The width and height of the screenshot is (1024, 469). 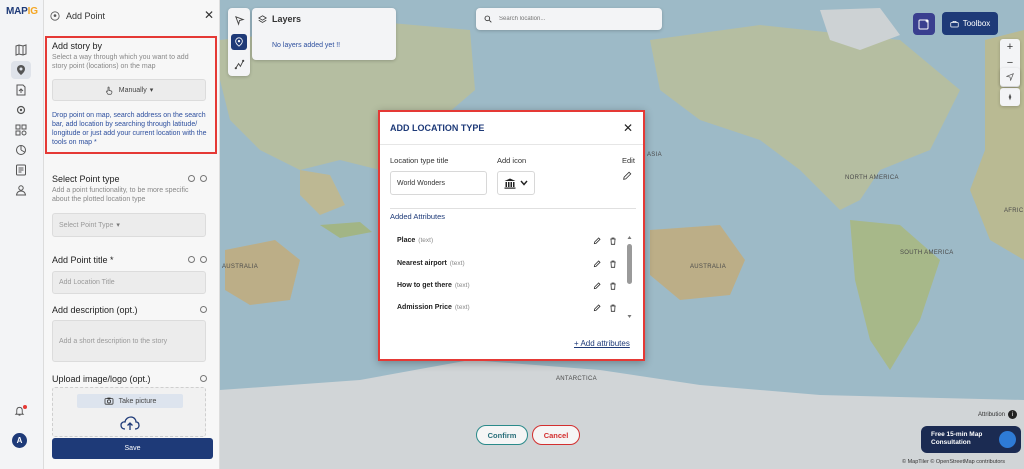 I want to click on toolbox-button: Toolbox, so click(x=970, y=23).